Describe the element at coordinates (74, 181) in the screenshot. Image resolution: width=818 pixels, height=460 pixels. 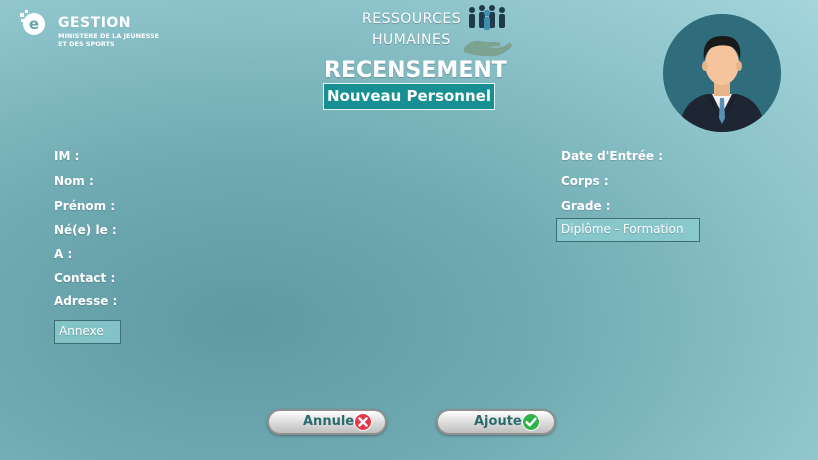
I see `label-nom: Nom :` at that location.